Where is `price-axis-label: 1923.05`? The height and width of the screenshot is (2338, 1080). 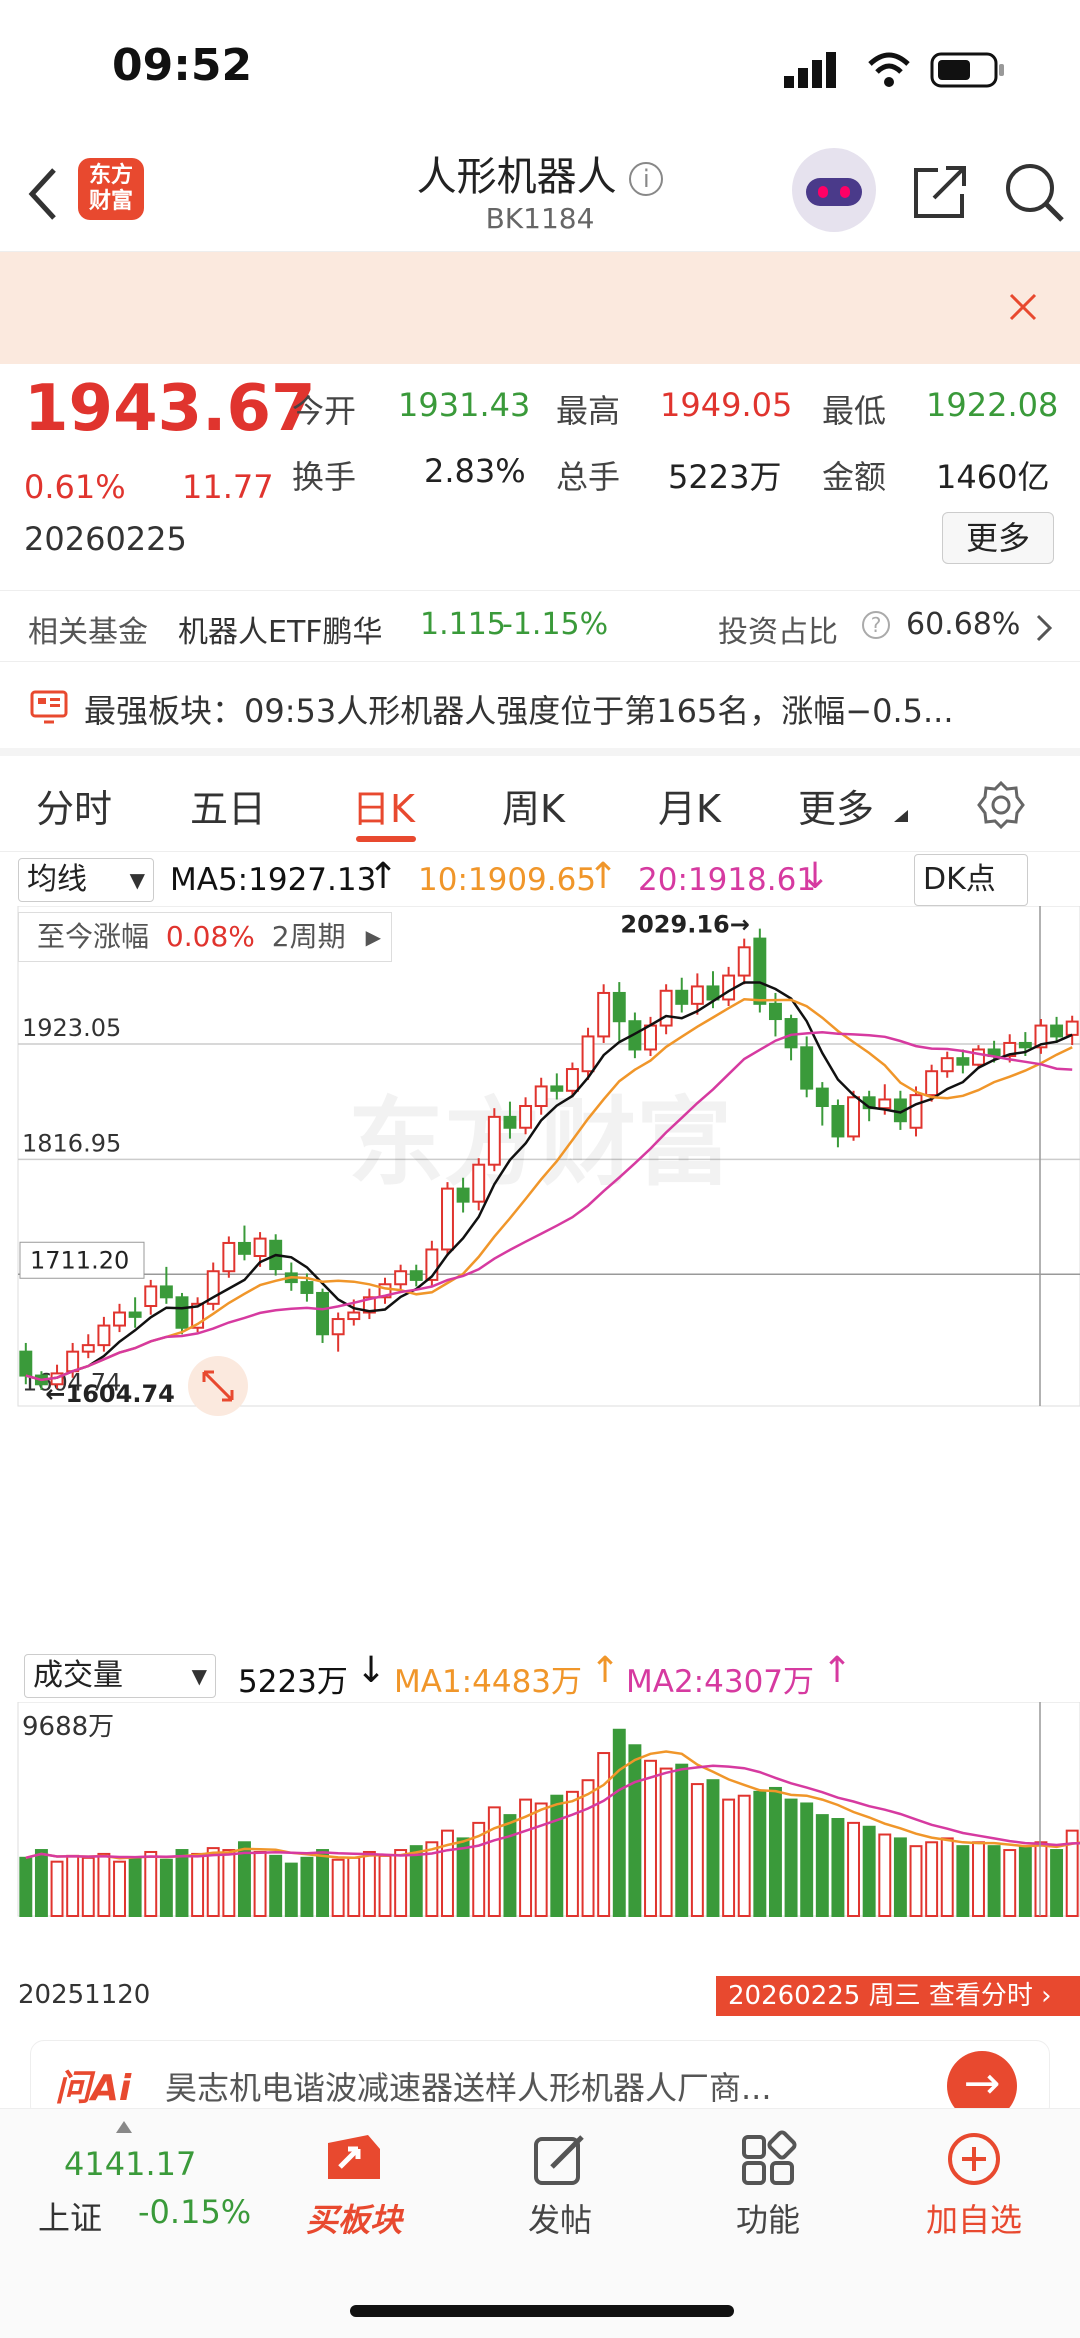
price-axis-label: 1923.05 is located at coordinates (71, 1028).